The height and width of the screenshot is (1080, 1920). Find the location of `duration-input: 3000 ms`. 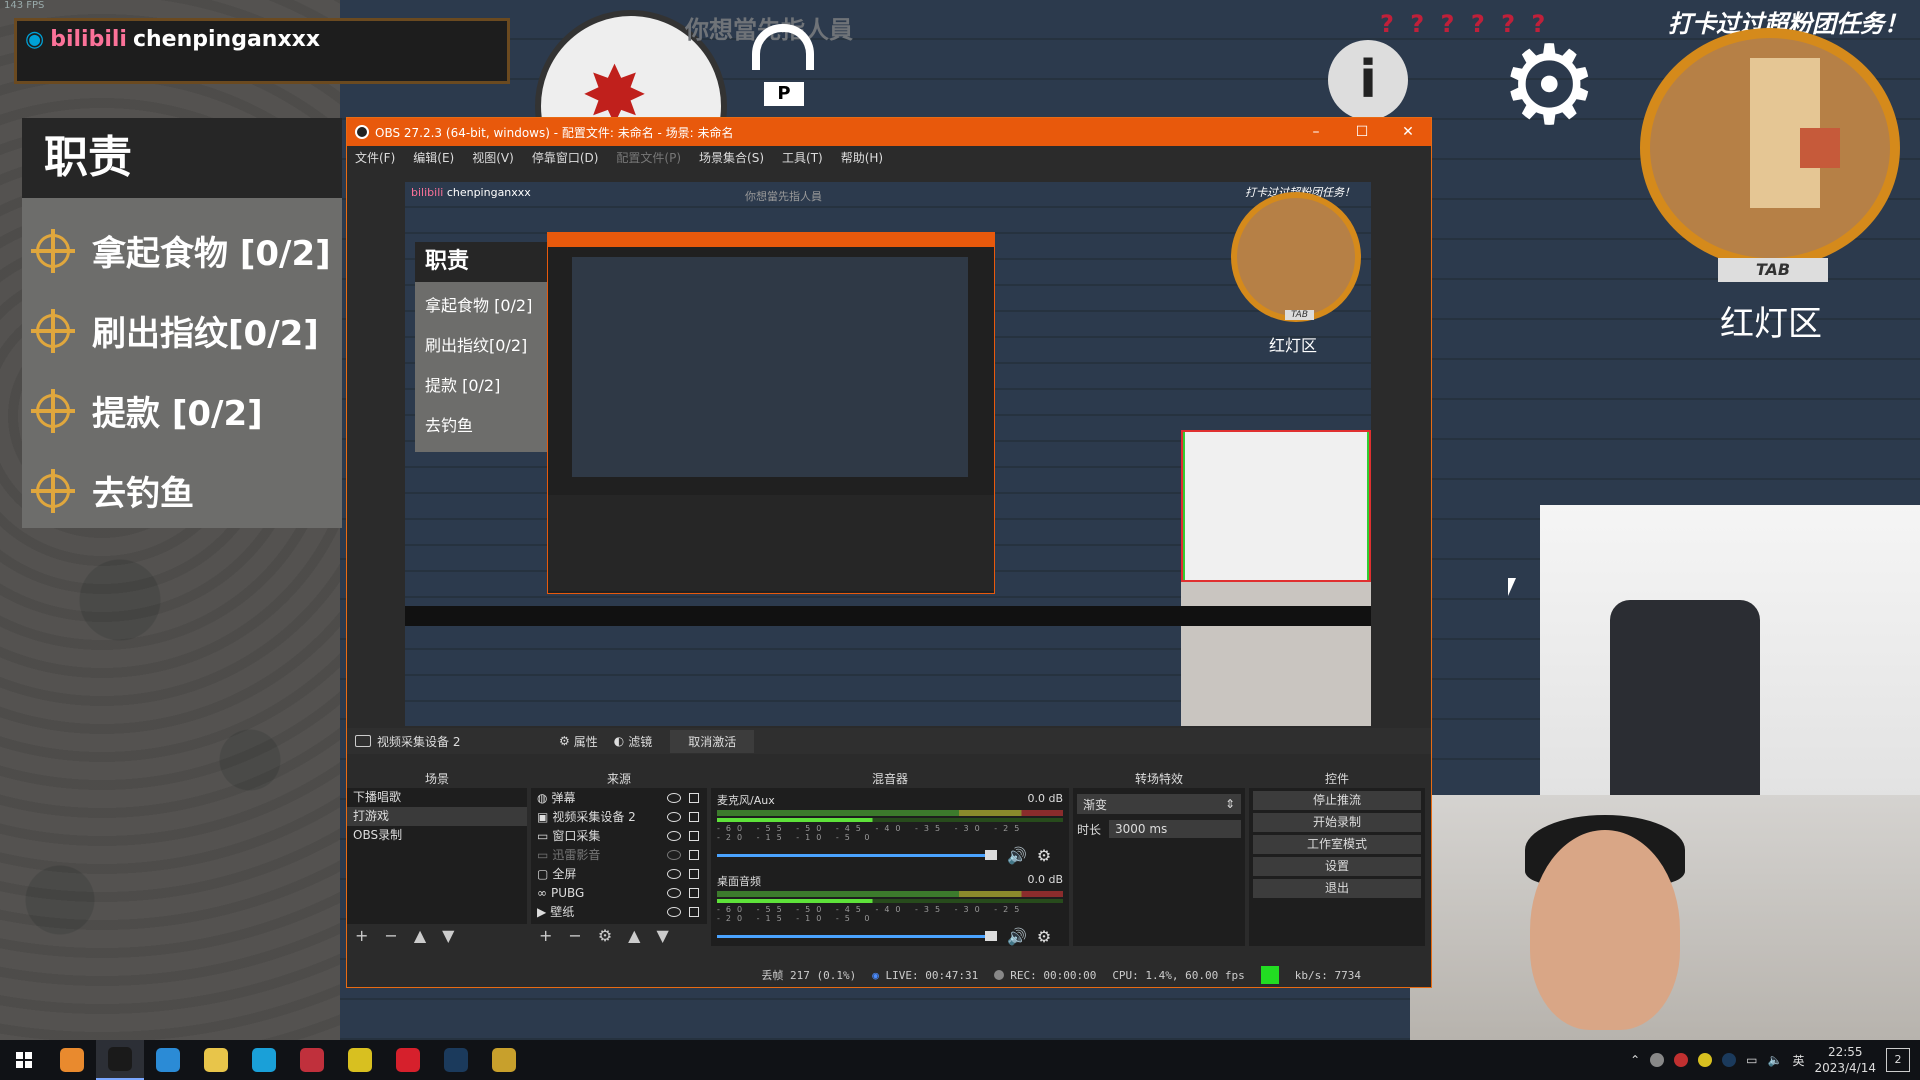

duration-input: 3000 ms is located at coordinates (1175, 829).